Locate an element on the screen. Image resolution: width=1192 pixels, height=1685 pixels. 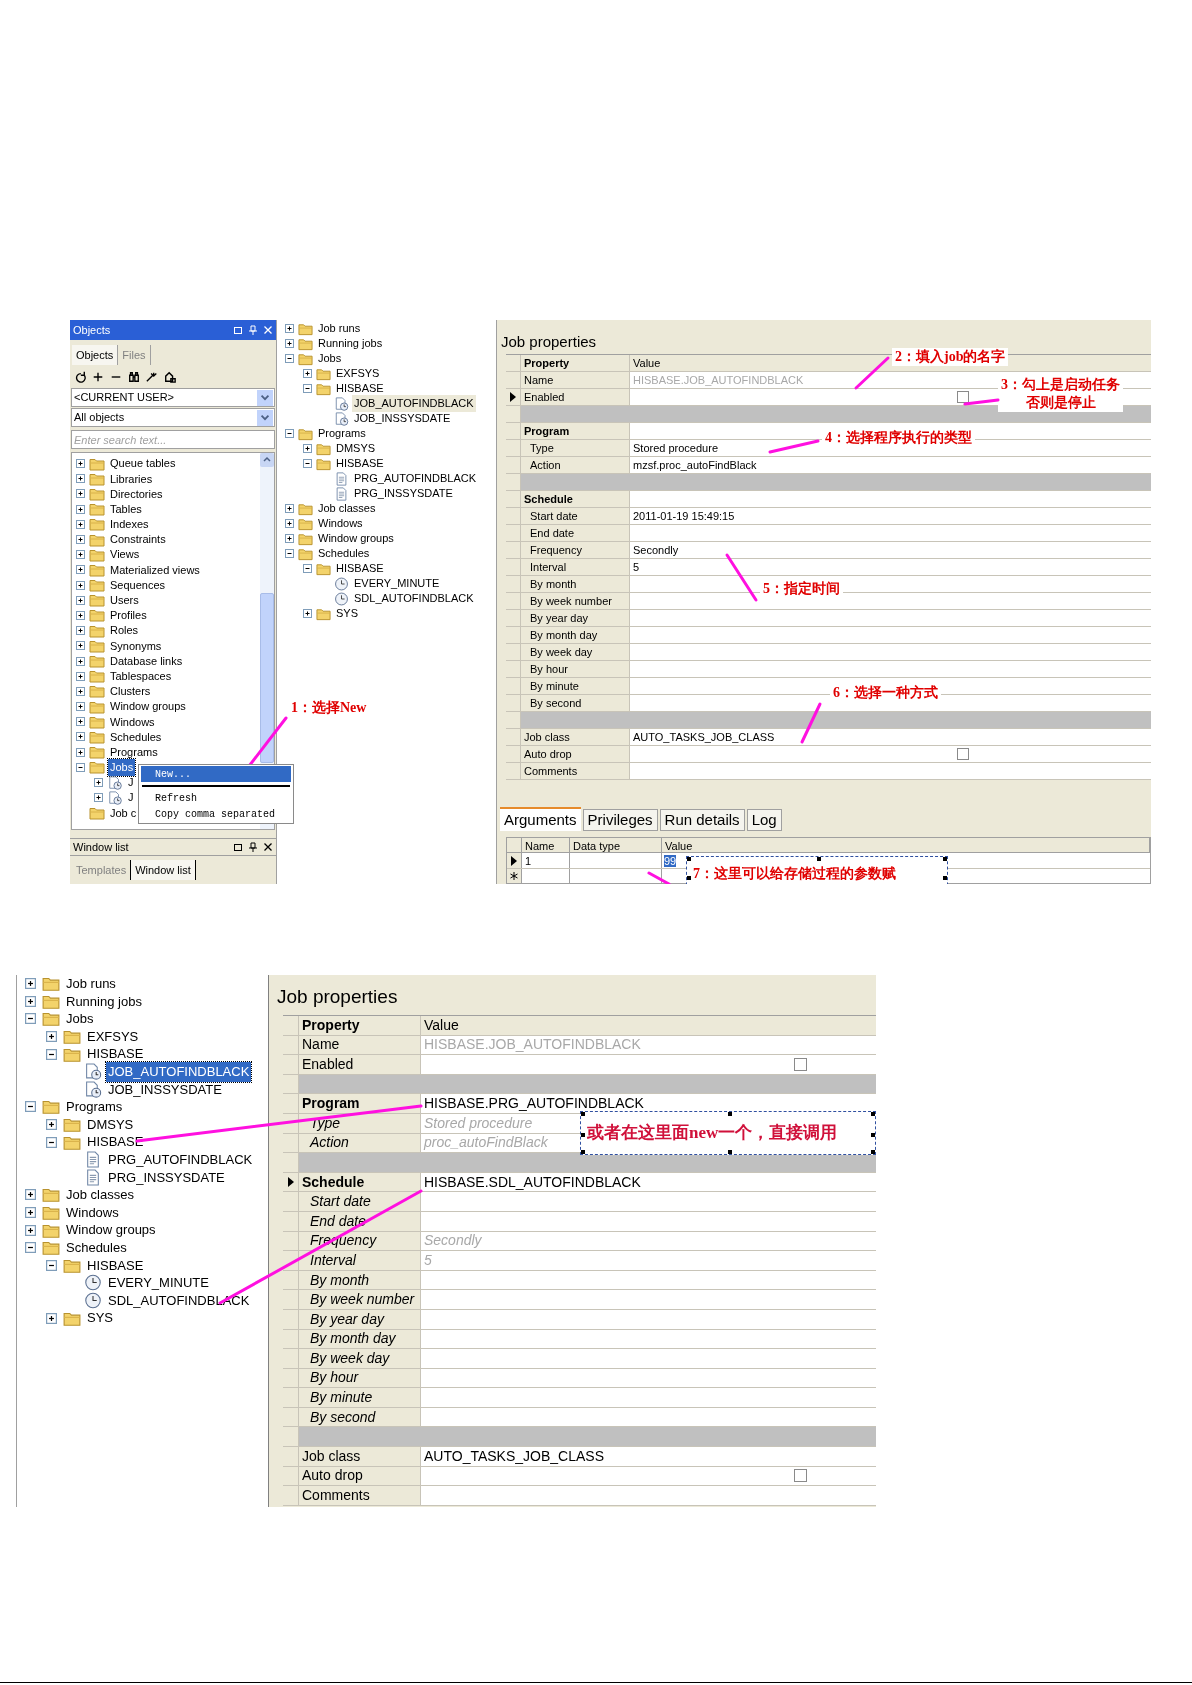
tree-item: Libraries is located at coordinates (131, 479).